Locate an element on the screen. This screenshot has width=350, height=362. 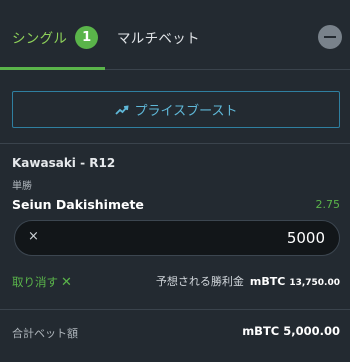
potential-winnings-value: 13,750.00 is located at coordinates (314, 283).